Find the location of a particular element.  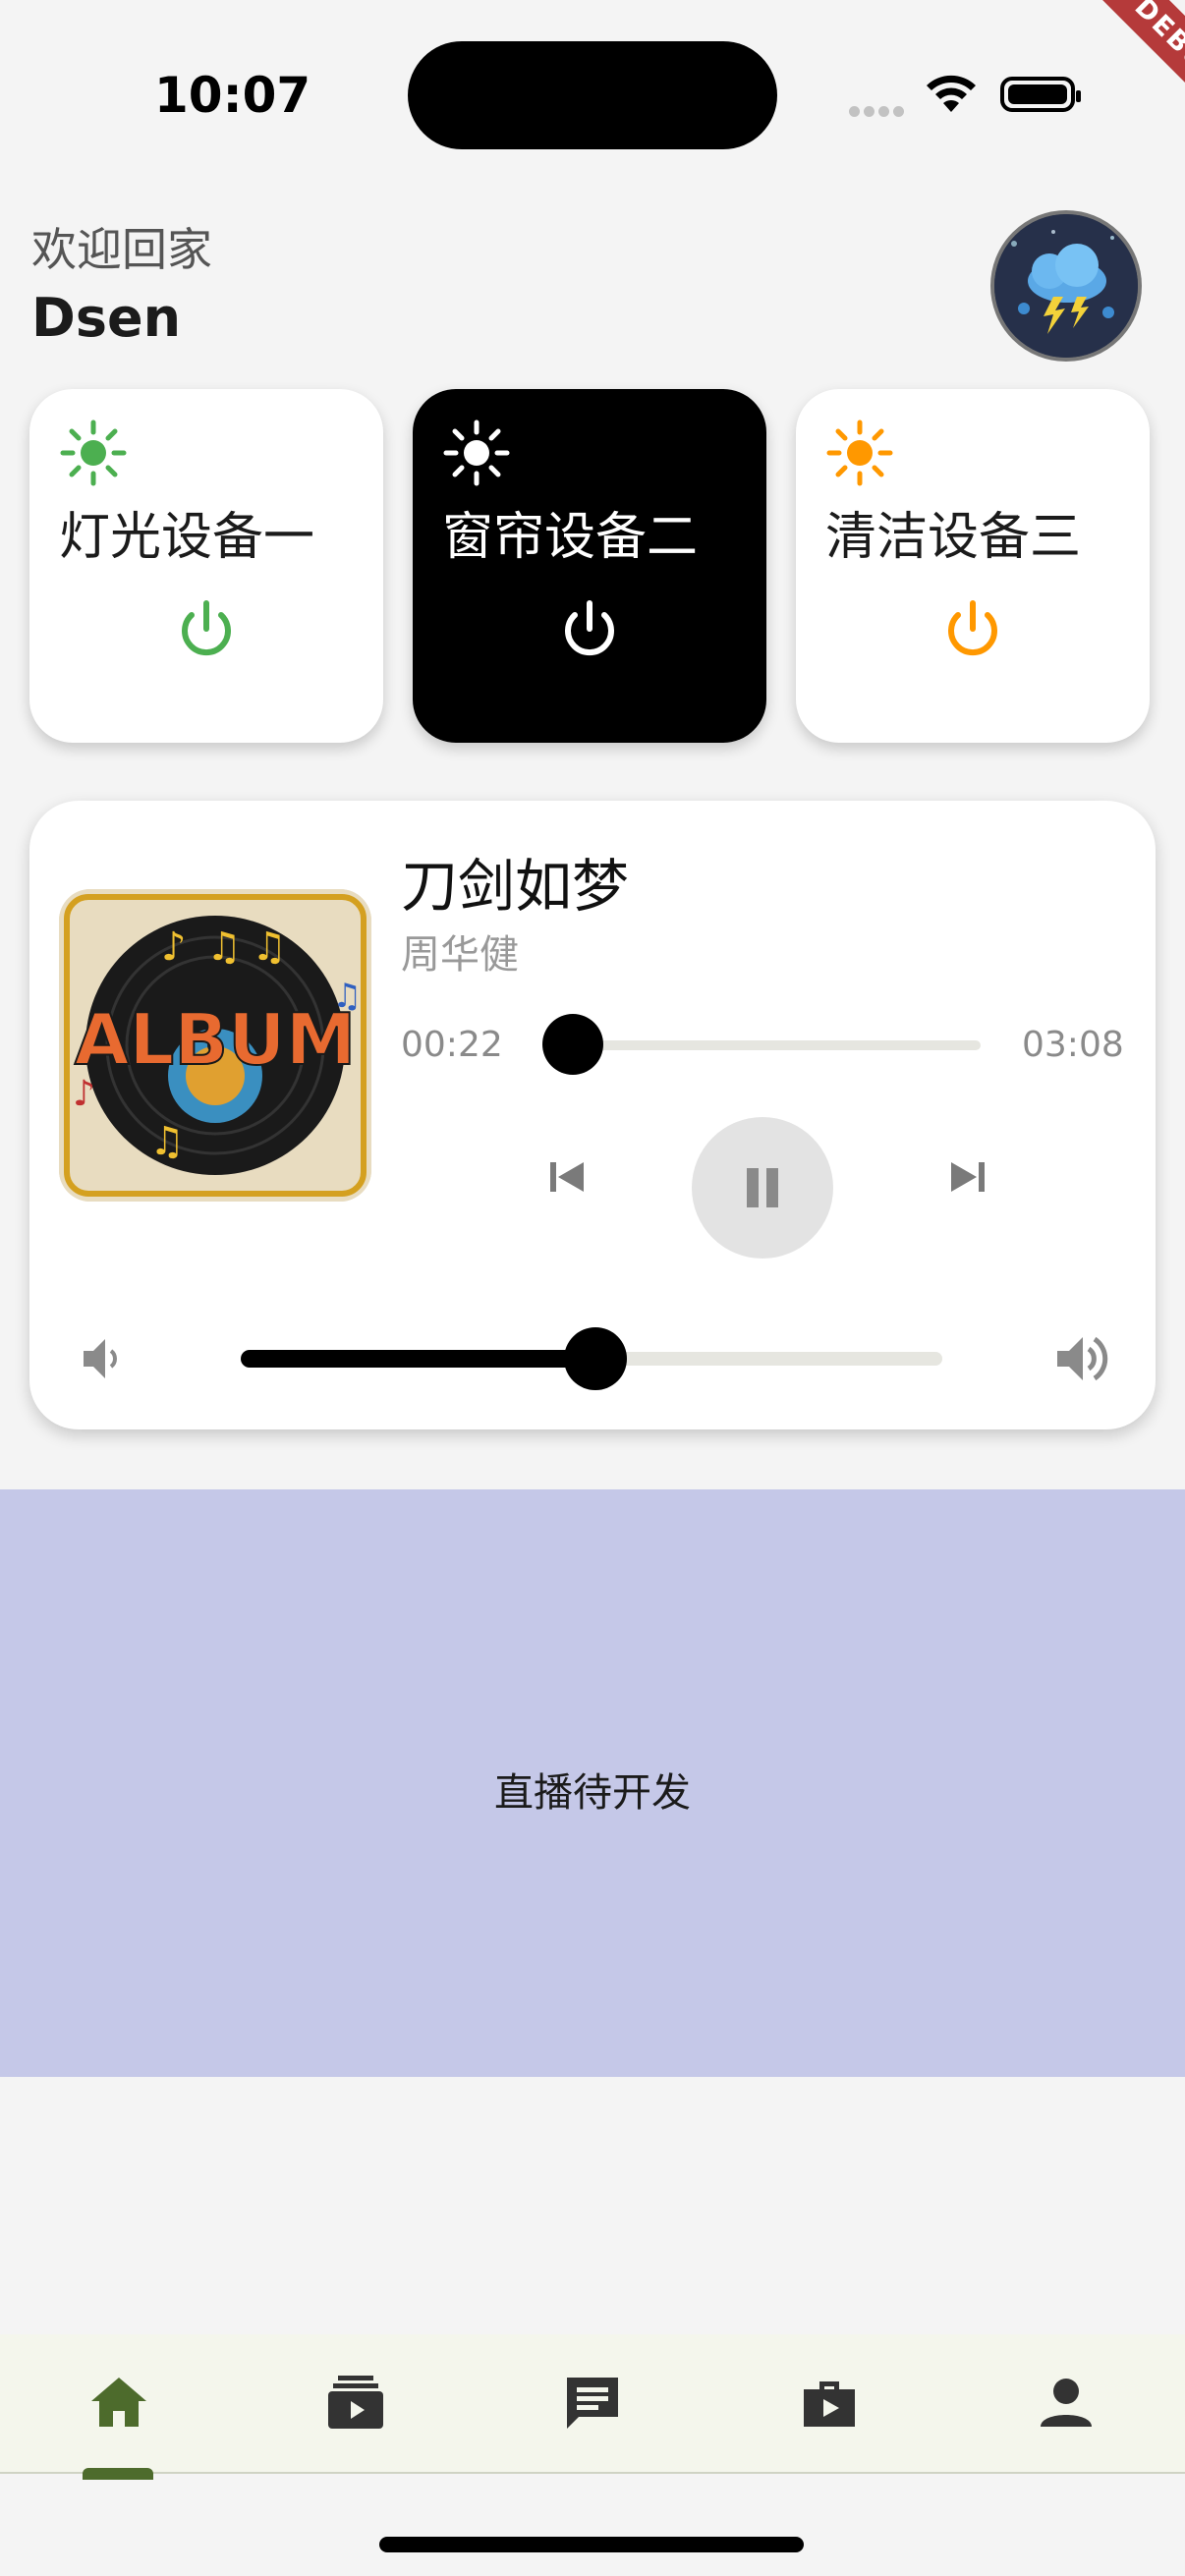

volume-thumb is located at coordinates (596, 1358).